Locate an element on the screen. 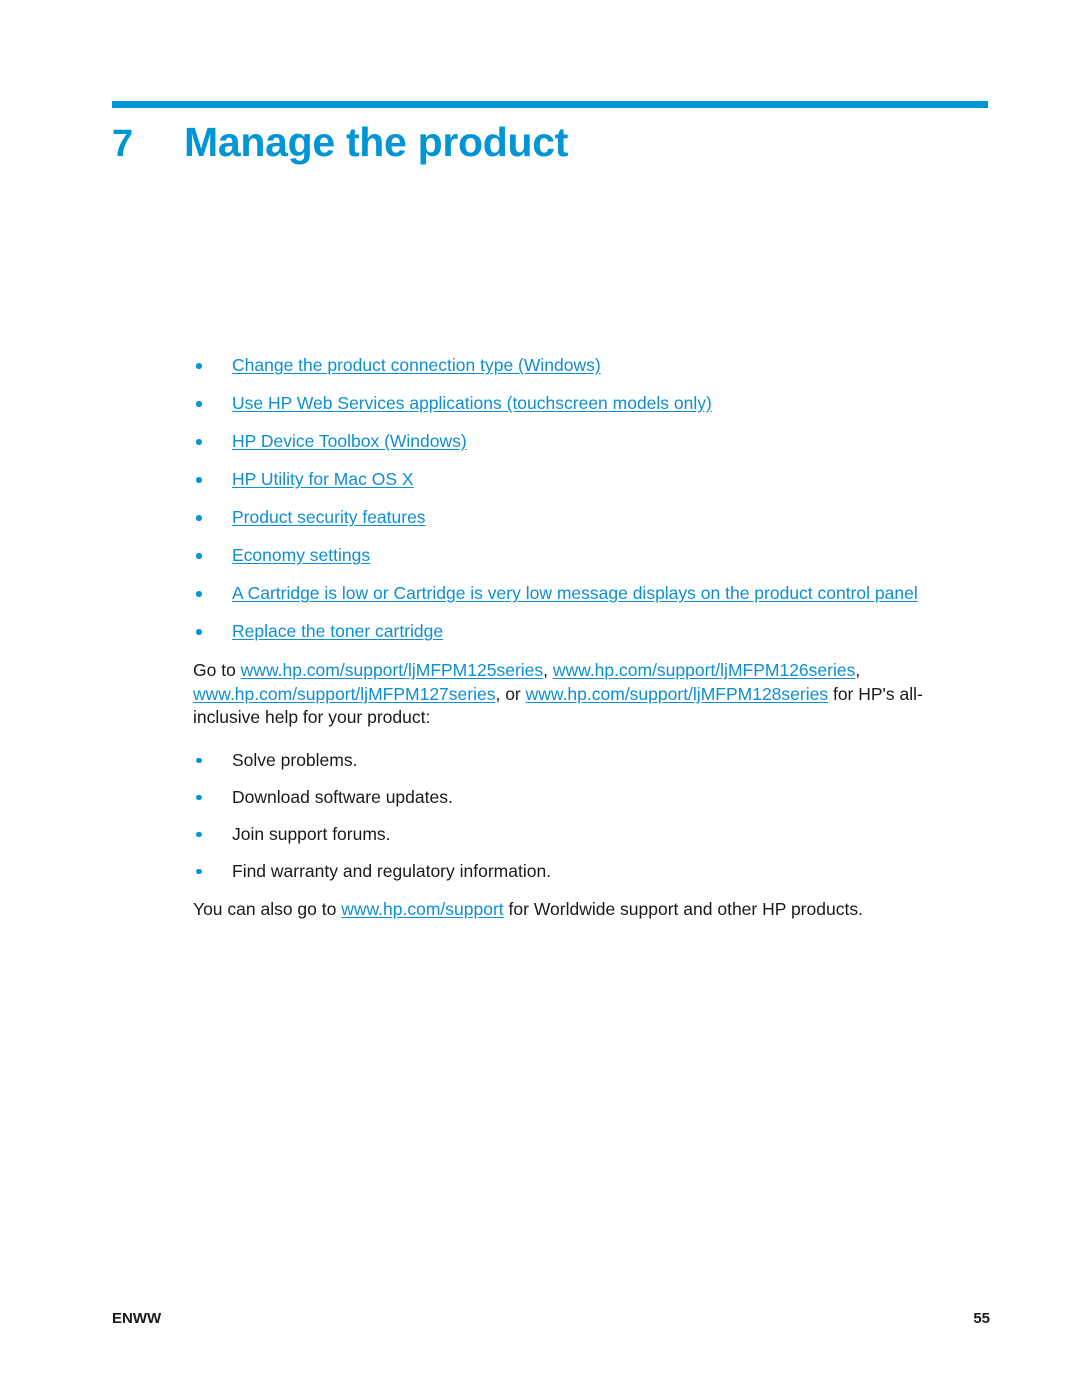 This screenshot has height=1397, width=1080. page-footer: ENWW 55 is located at coordinates (551, 1318).